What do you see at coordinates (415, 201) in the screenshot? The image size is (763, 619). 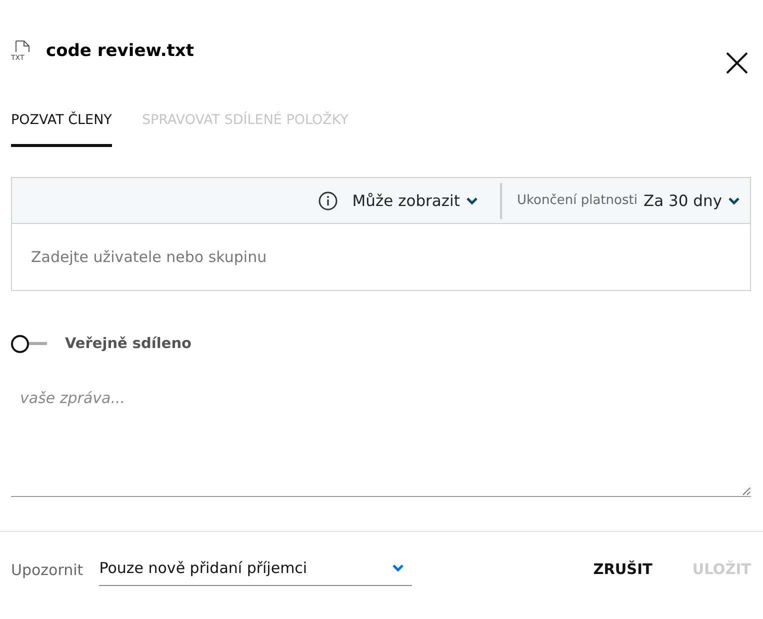 I see `permission-dropdown: Může zobrazit` at bounding box center [415, 201].